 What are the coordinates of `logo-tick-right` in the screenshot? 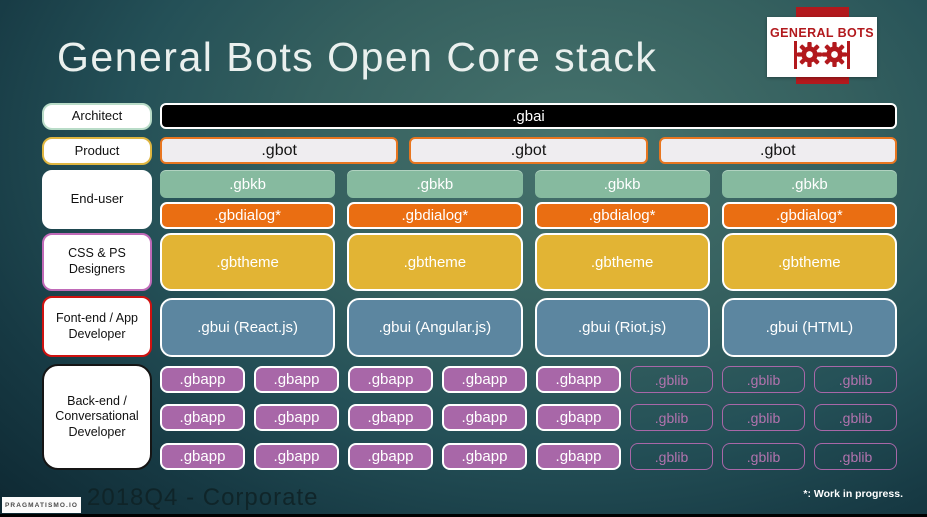 It's located at (844, 54).